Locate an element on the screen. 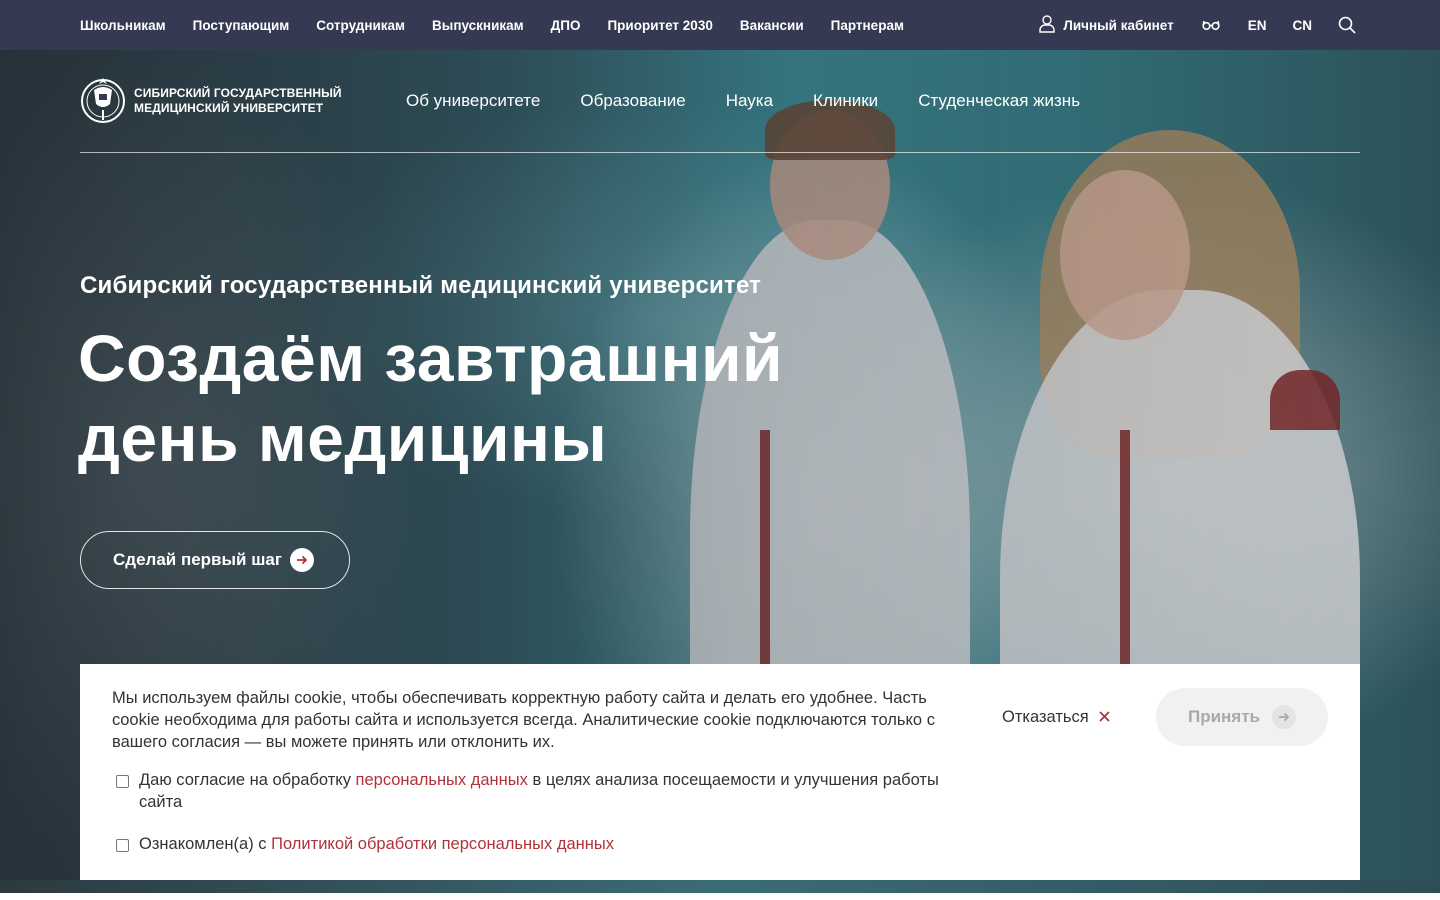 The height and width of the screenshot is (900, 1440). topbar-link-staff: Сотрудникам is located at coordinates (360, 25).